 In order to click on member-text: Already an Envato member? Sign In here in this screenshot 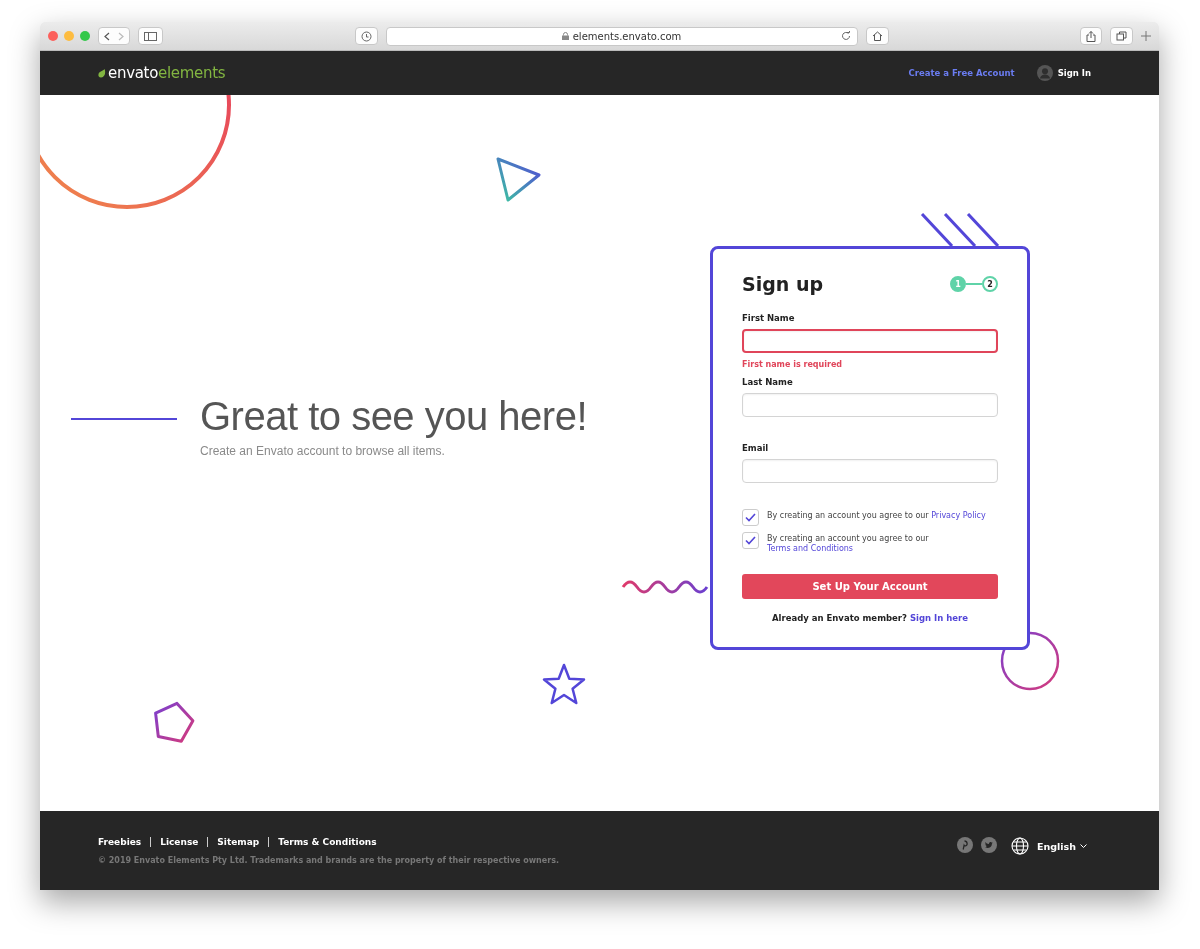, I will do `click(870, 618)`.